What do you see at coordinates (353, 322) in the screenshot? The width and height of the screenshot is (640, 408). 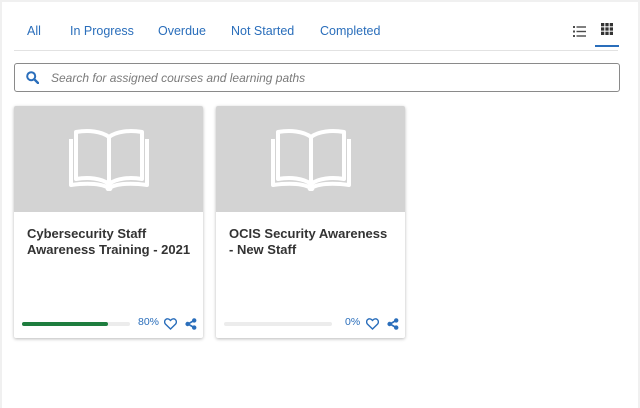 I see `progress-percent: 0%` at bounding box center [353, 322].